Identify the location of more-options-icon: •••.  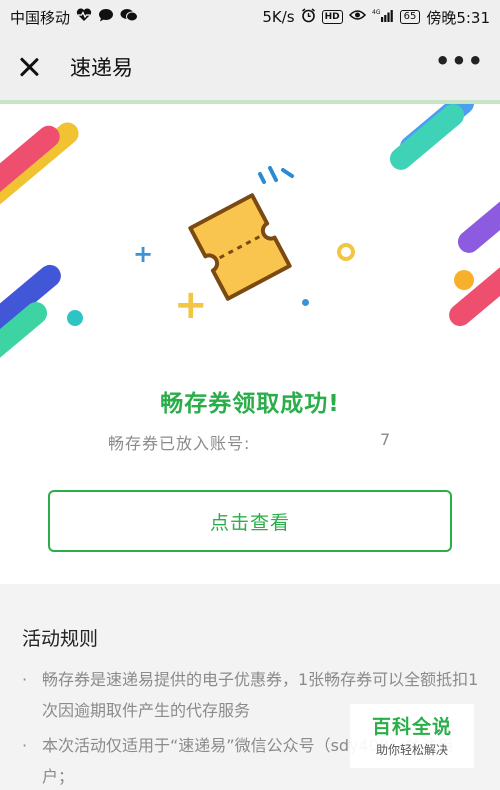
(459, 63).